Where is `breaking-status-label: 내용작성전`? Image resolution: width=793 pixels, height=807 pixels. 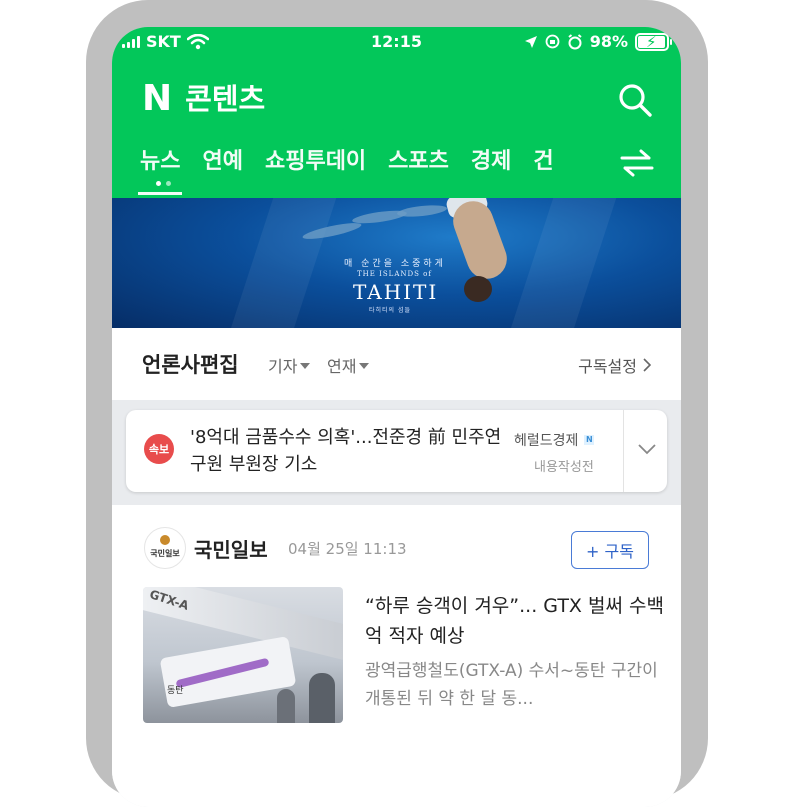
breaking-status-label: 내용작성전 is located at coordinates (564, 467).